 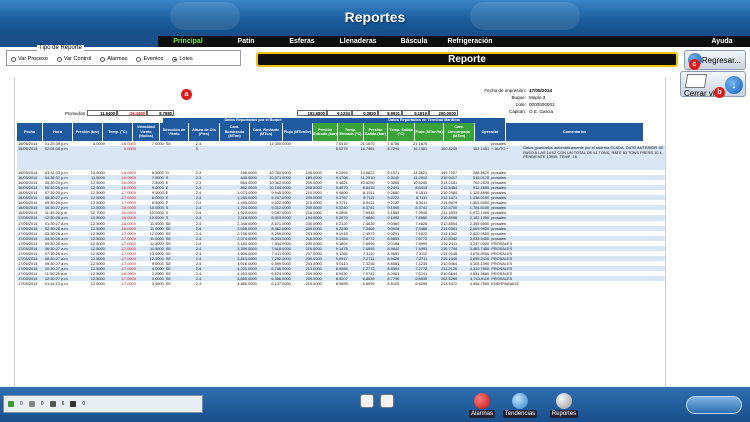 What do you see at coordinates (102, 113) in the screenshot?
I see `prom-presion: 11.5400` at bounding box center [102, 113].